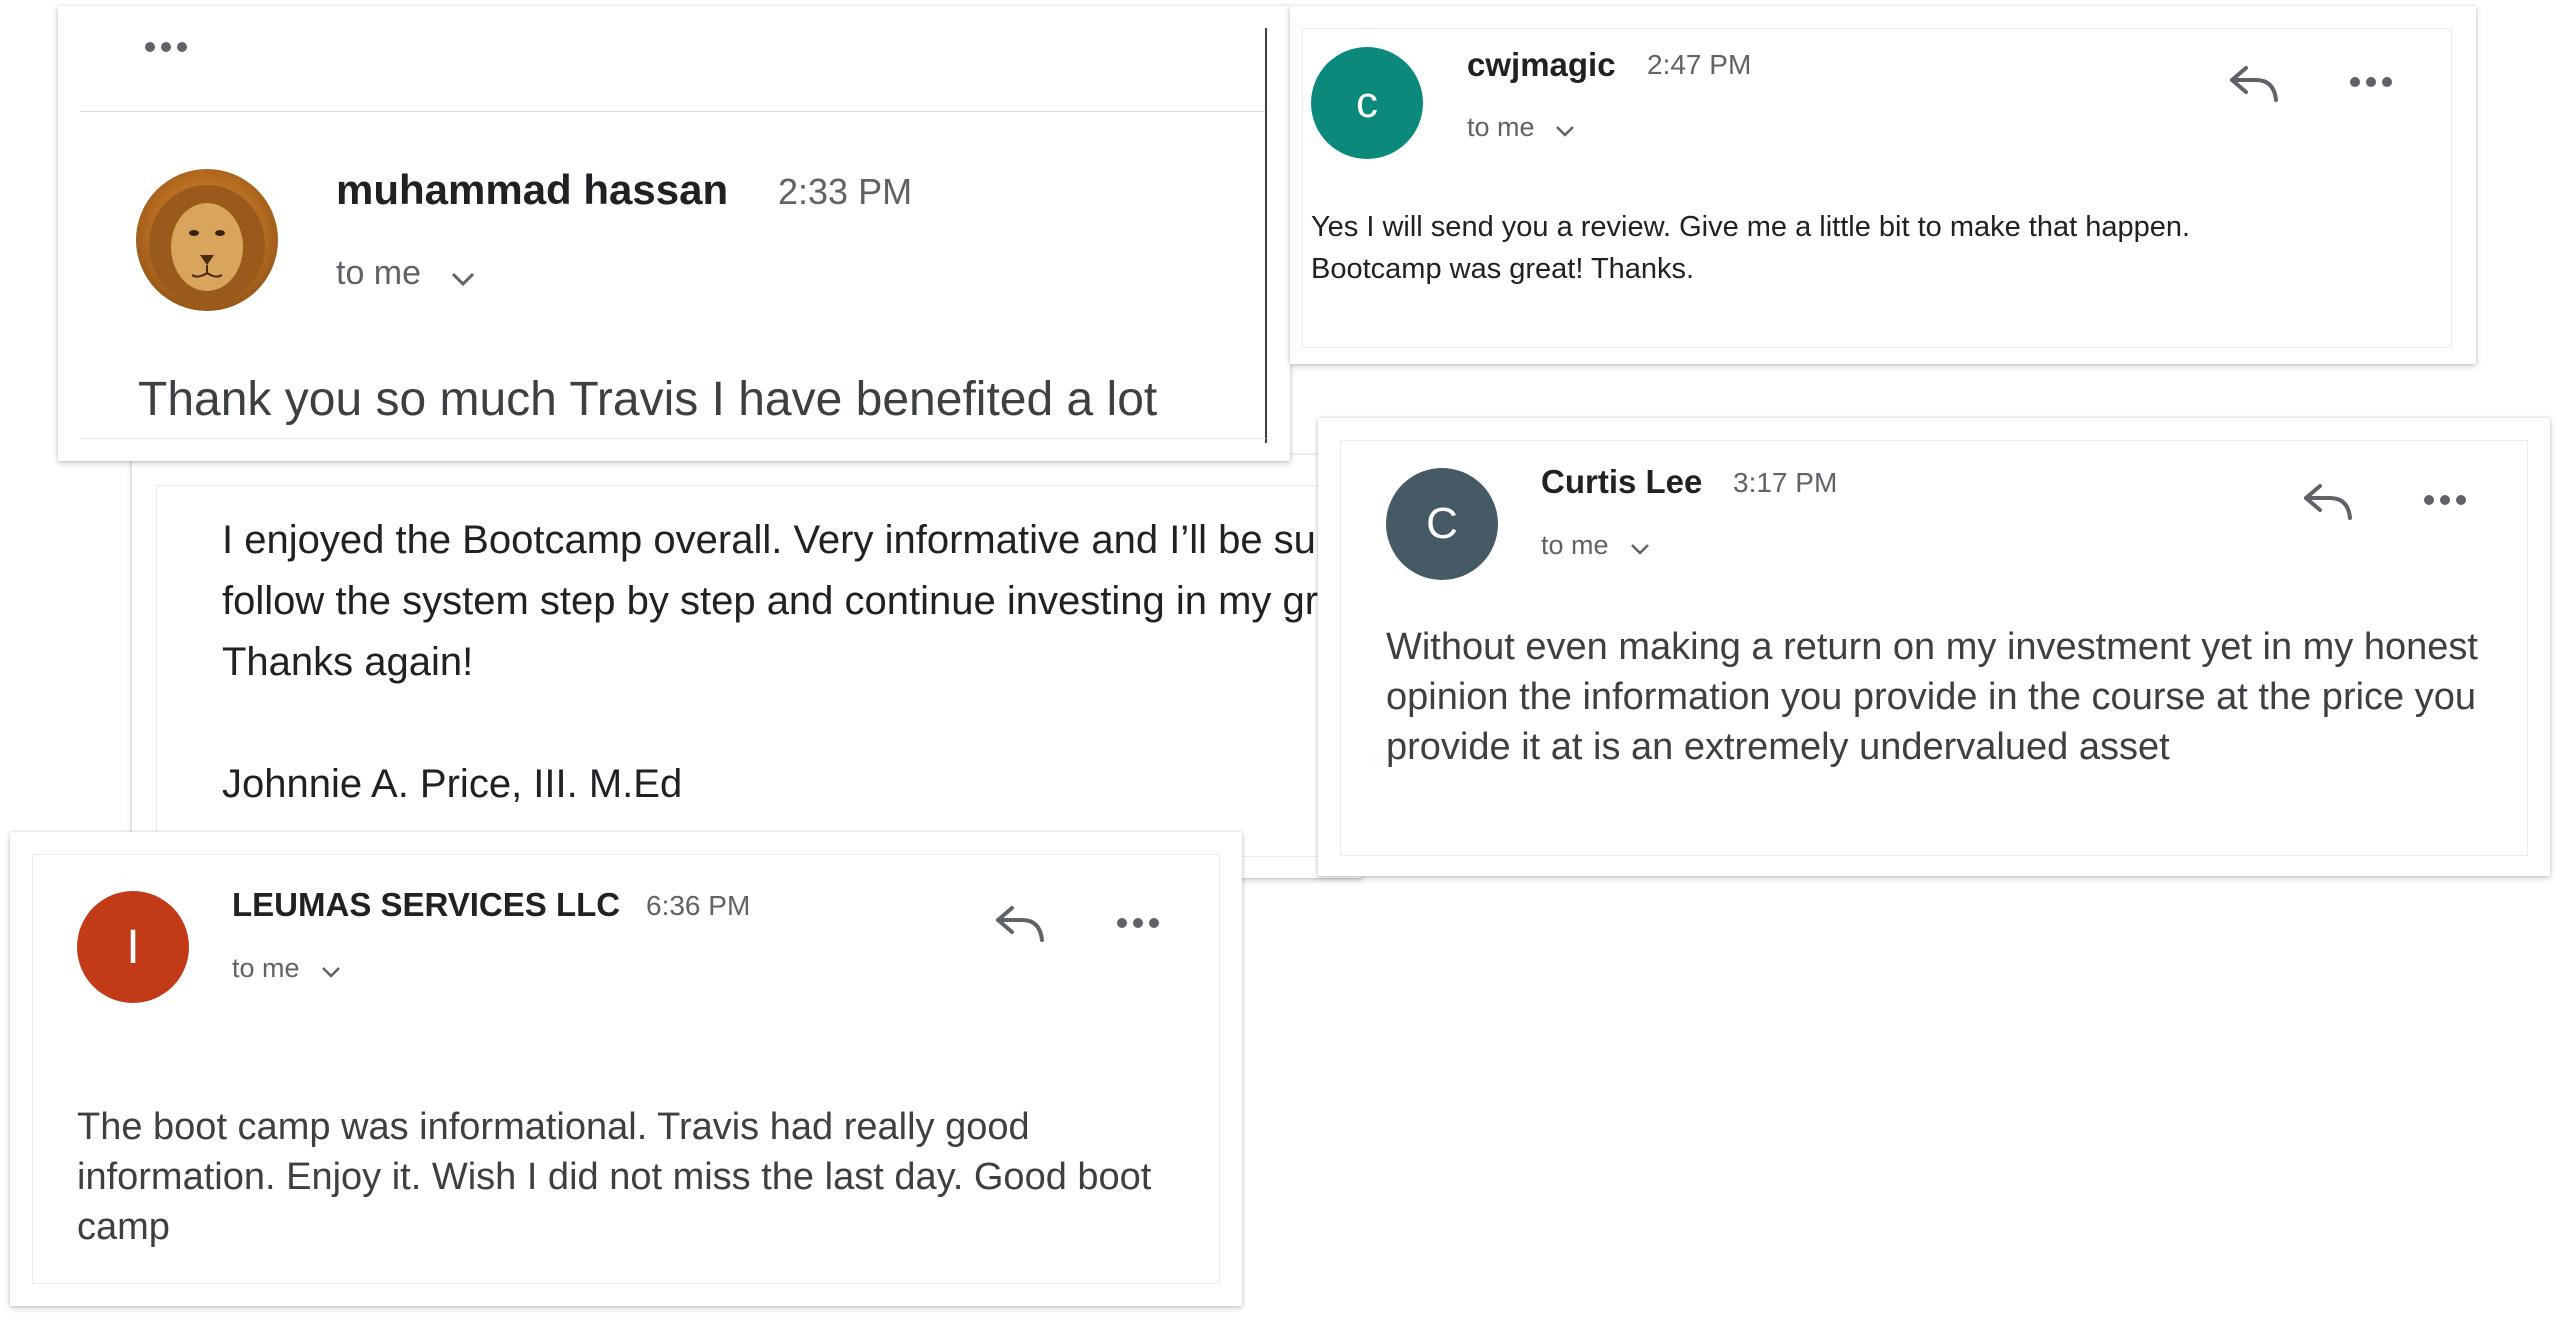 The width and height of the screenshot is (2560, 1322). What do you see at coordinates (1541, 64) in the screenshot?
I see `sender-name: cwjmagic` at bounding box center [1541, 64].